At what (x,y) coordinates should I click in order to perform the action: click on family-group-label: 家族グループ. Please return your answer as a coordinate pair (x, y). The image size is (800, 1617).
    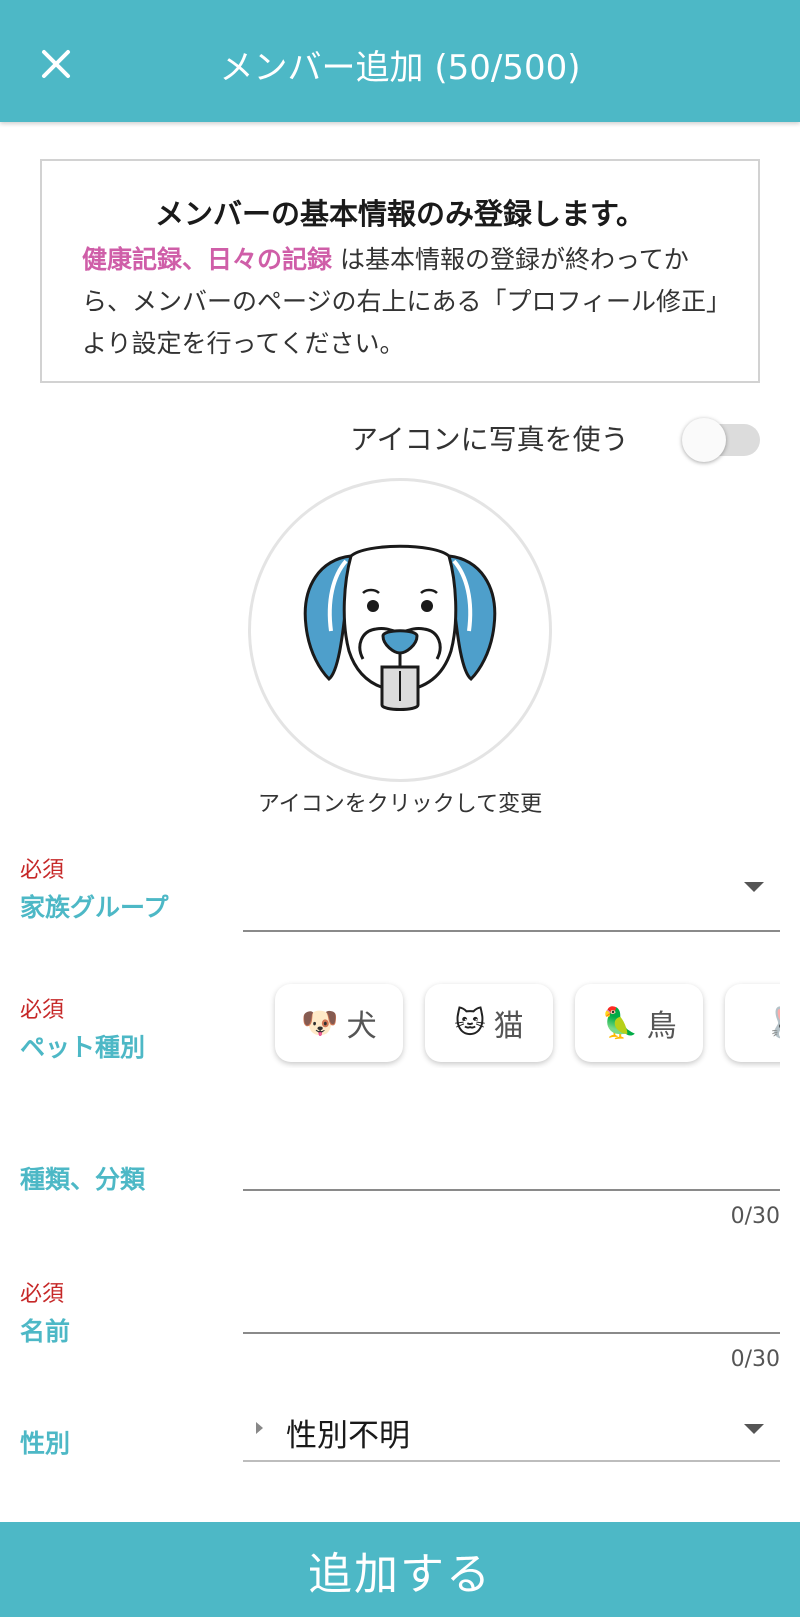
    Looking at the image, I should click on (94, 907).